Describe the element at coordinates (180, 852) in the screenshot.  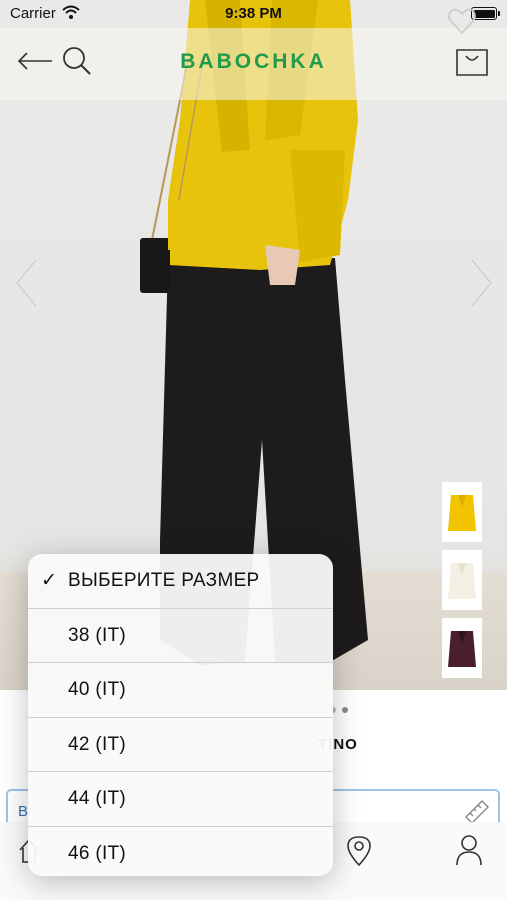
I see `size-option-46: 46 (IT)` at that location.